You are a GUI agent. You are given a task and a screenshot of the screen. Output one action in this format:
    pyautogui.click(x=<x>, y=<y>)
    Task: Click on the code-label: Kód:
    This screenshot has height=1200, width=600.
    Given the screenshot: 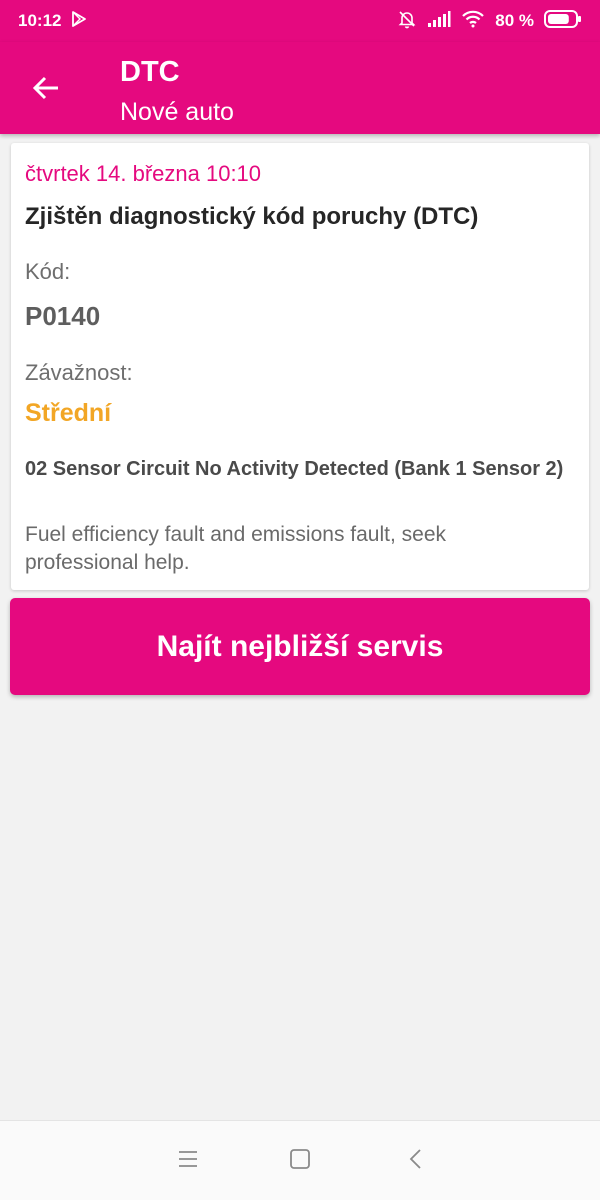 What is the action you would take?
    pyautogui.click(x=48, y=271)
    